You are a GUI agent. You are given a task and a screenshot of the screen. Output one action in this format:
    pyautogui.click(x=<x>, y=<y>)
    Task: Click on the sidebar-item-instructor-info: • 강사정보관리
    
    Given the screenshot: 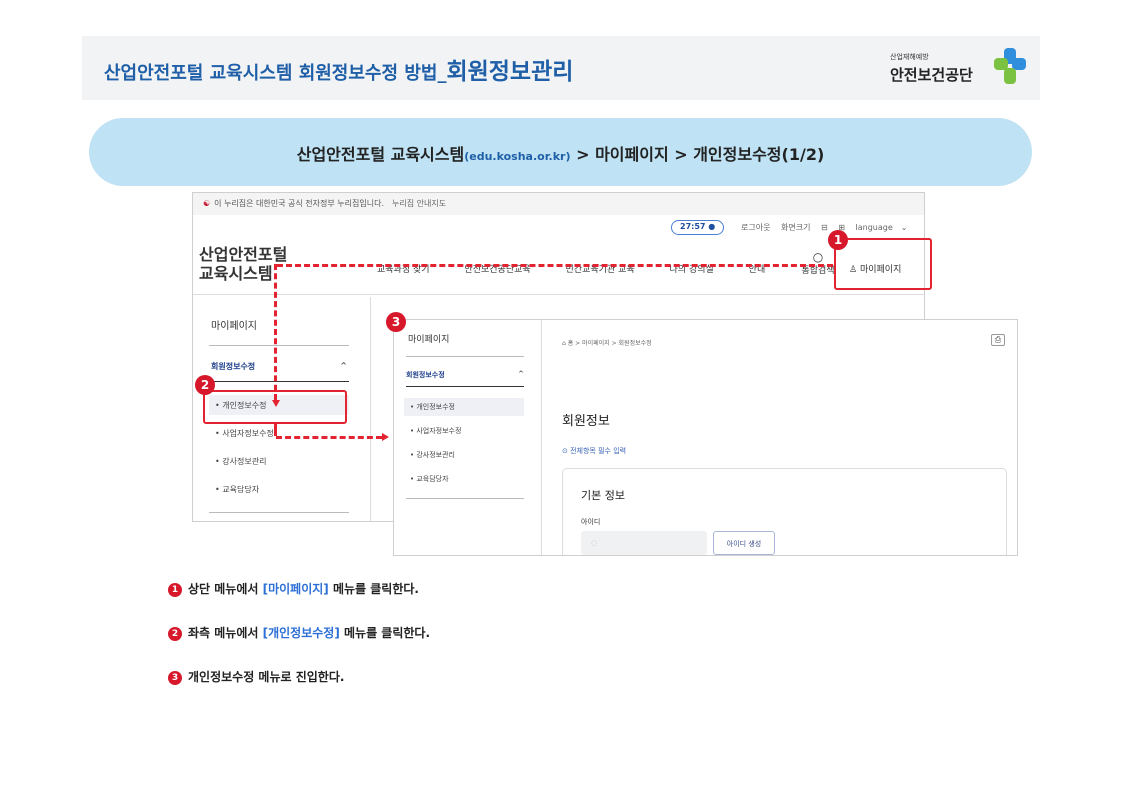 What is the action you would take?
    pyautogui.click(x=279, y=461)
    